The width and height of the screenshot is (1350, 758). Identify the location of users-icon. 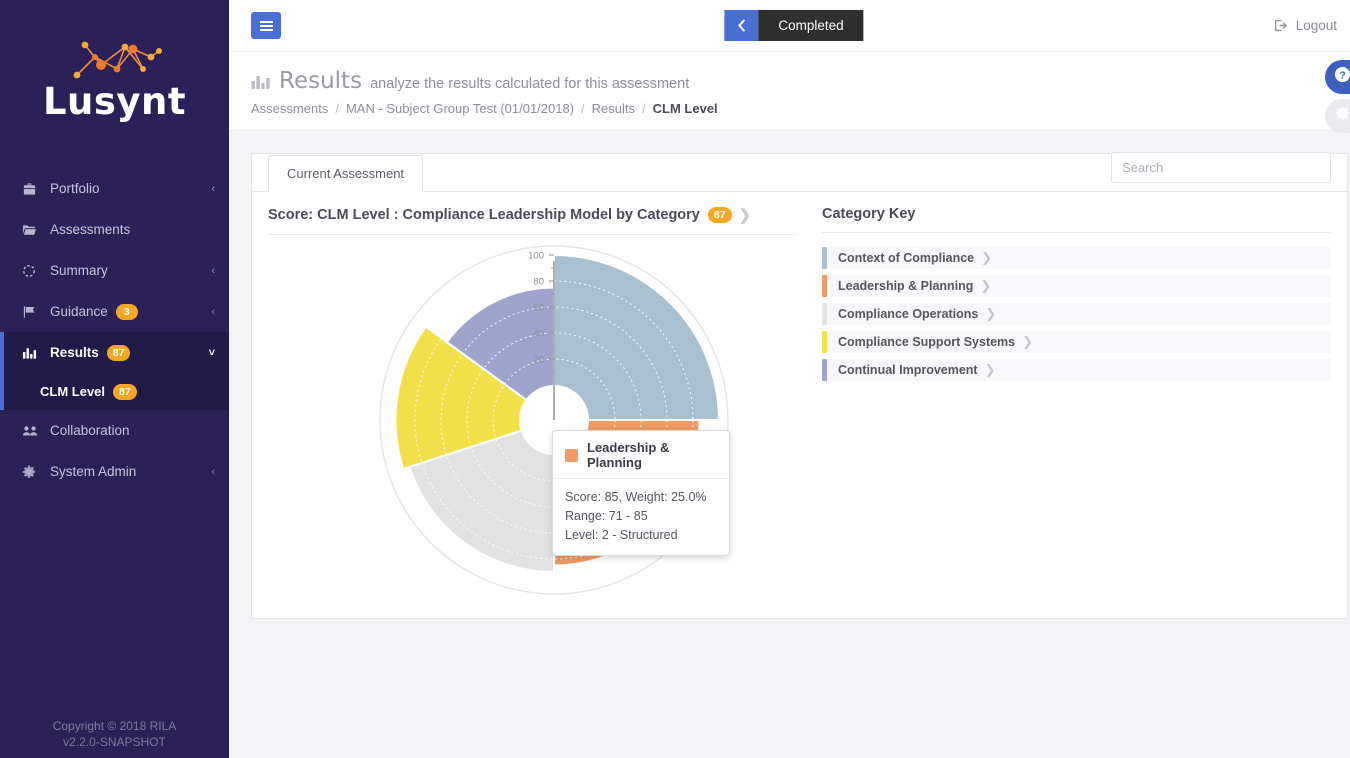
(31, 431).